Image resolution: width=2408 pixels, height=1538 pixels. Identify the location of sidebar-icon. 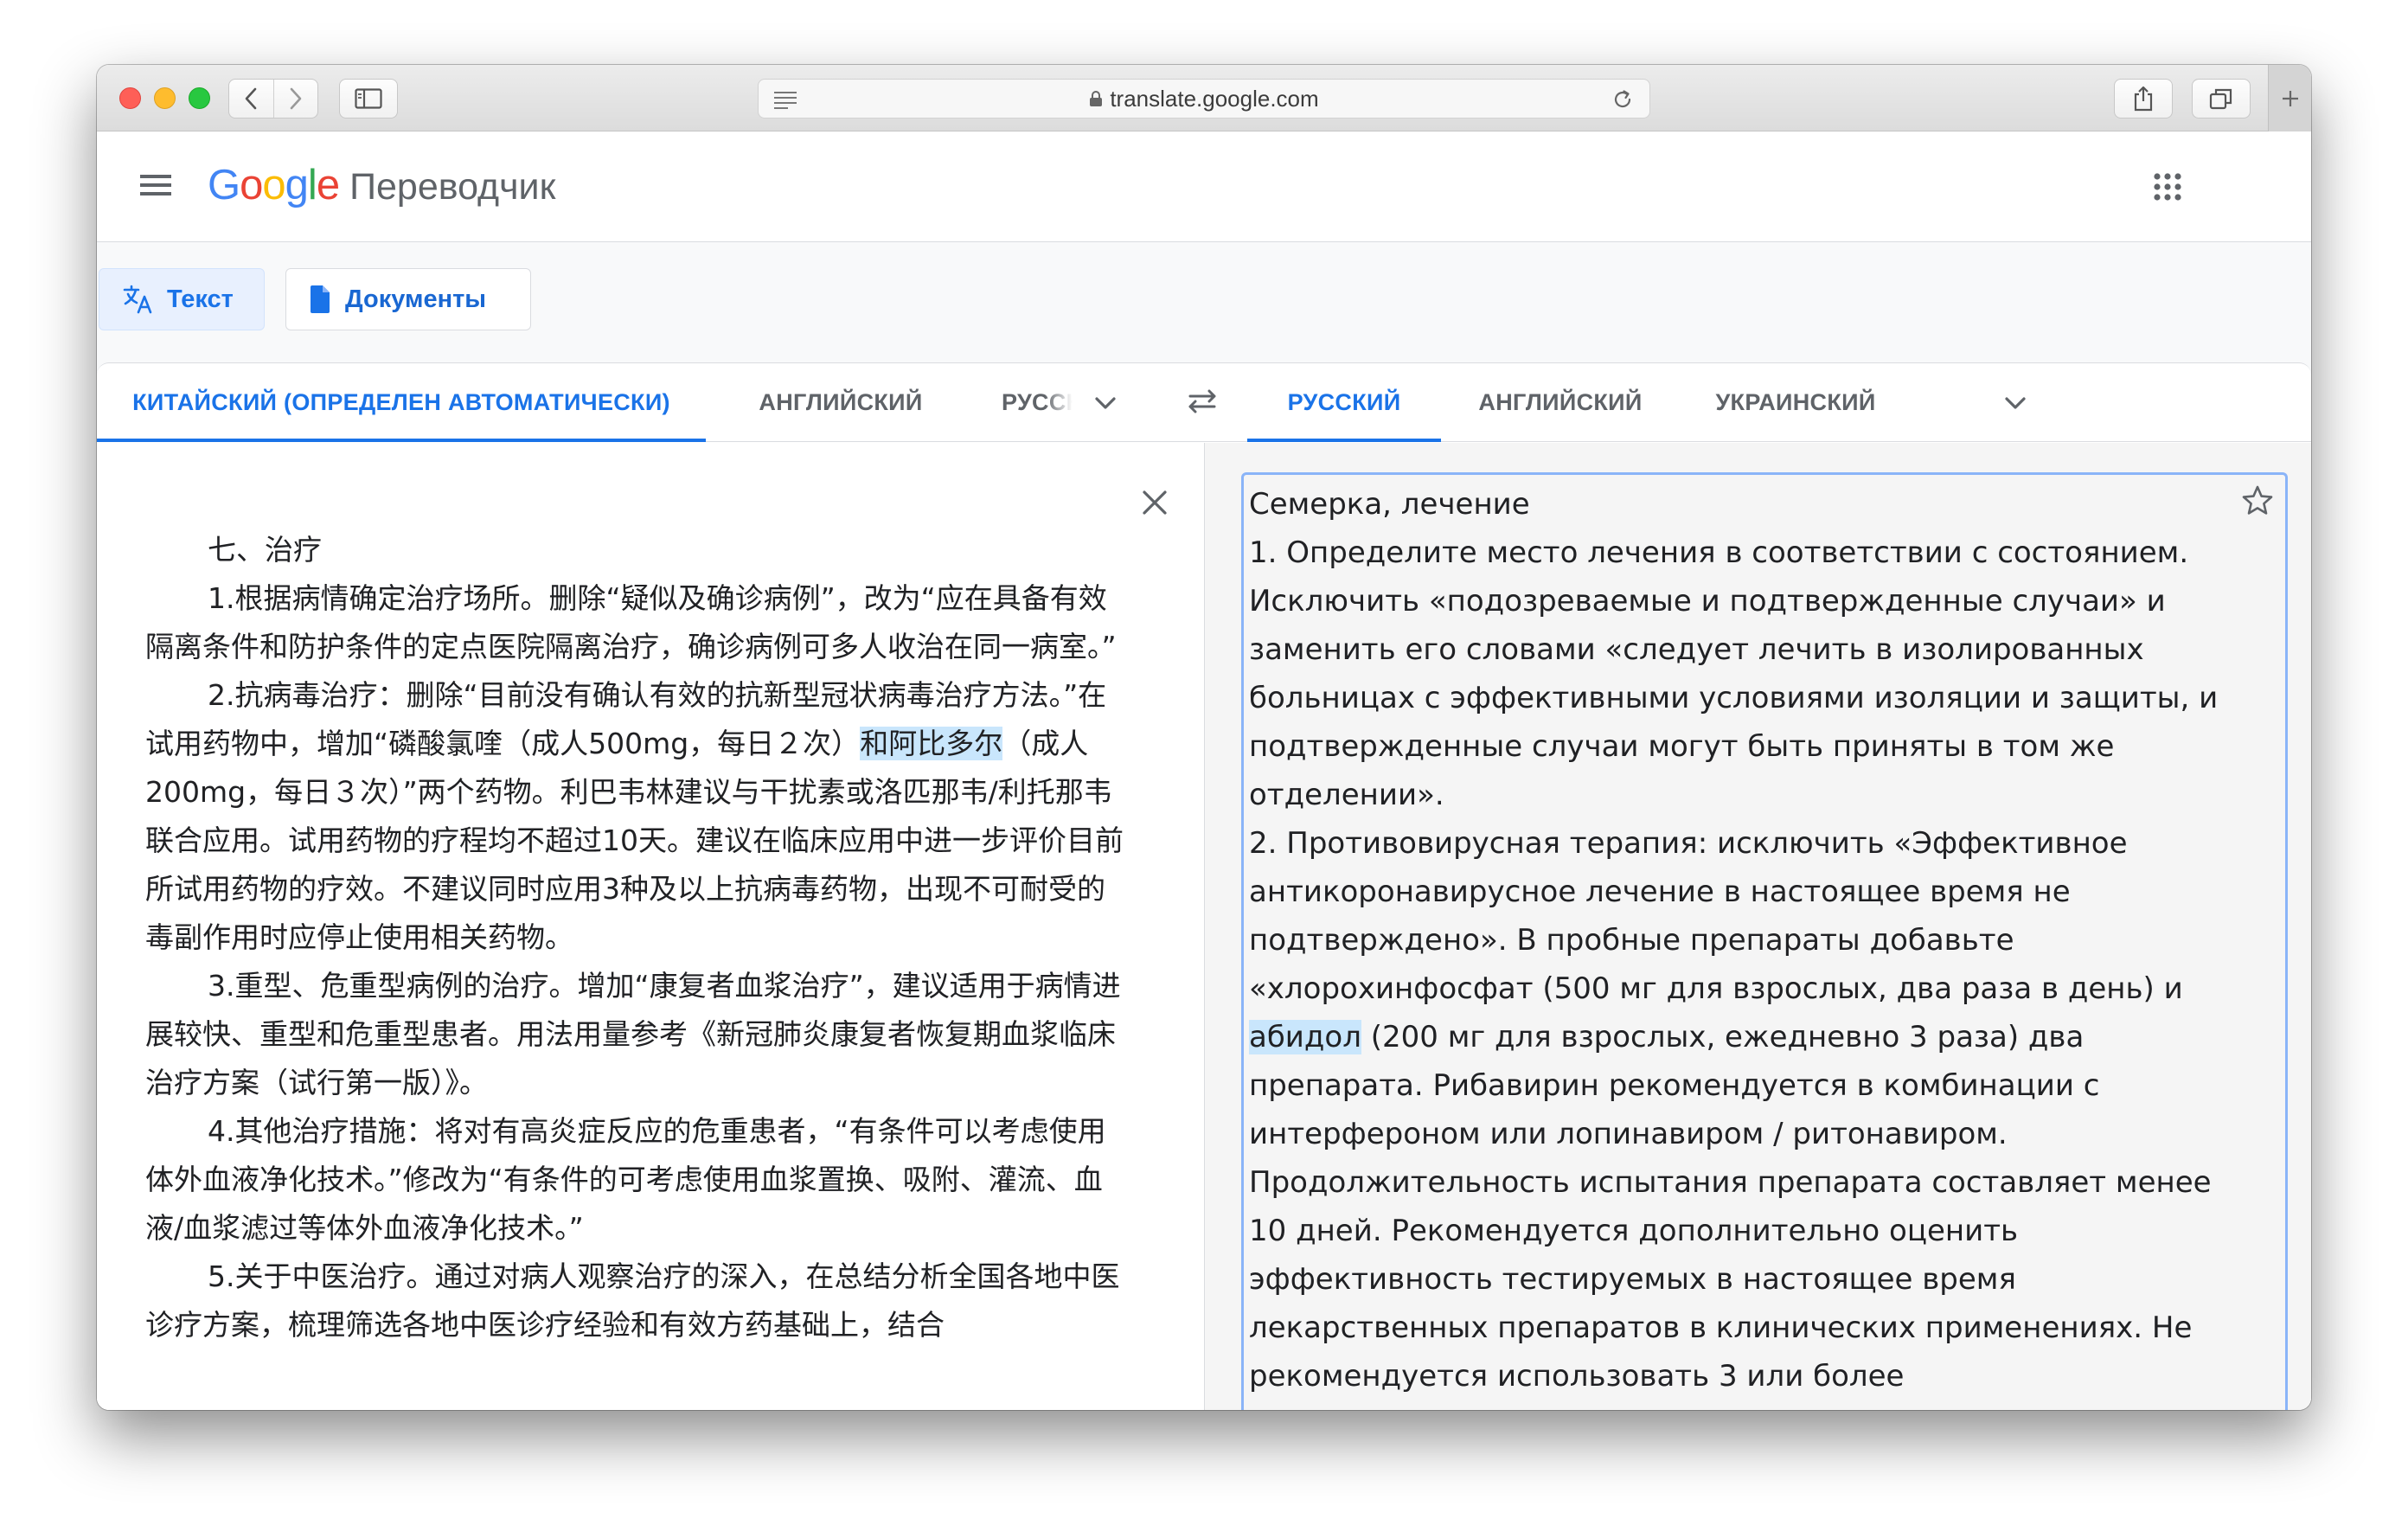
(368, 99).